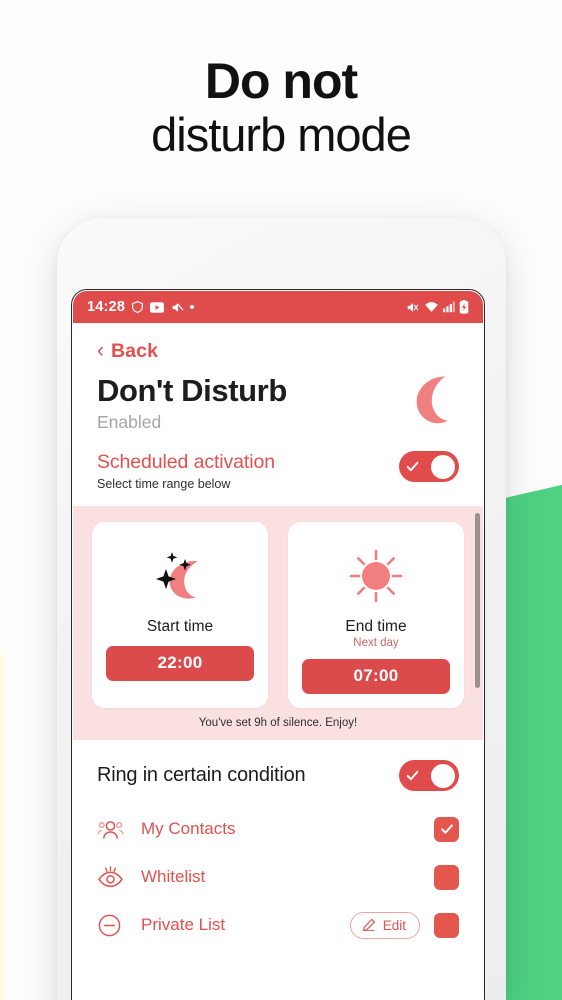 This screenshot has height=1000, width=562. I want to click on start-time-value: 22:00, so click(180, 663).